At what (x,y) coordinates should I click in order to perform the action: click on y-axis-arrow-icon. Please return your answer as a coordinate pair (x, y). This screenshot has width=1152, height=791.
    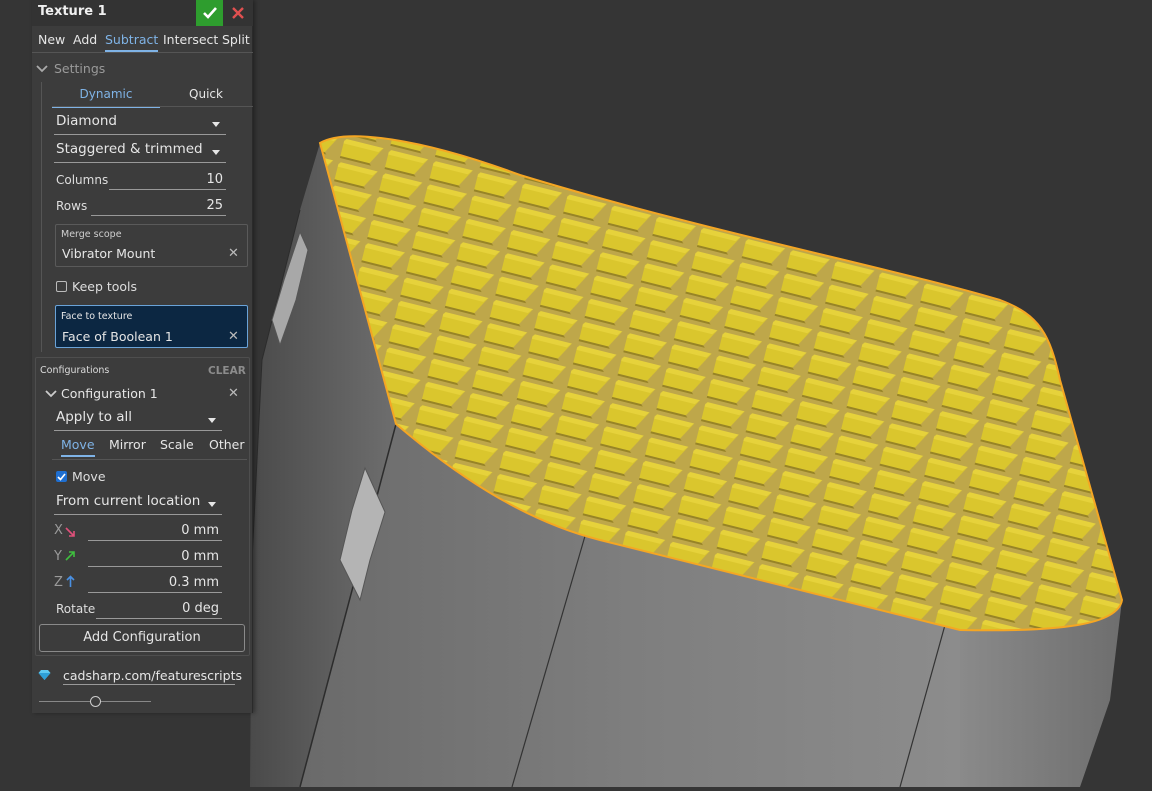
    Looking at the image, I should click on (70, 556).